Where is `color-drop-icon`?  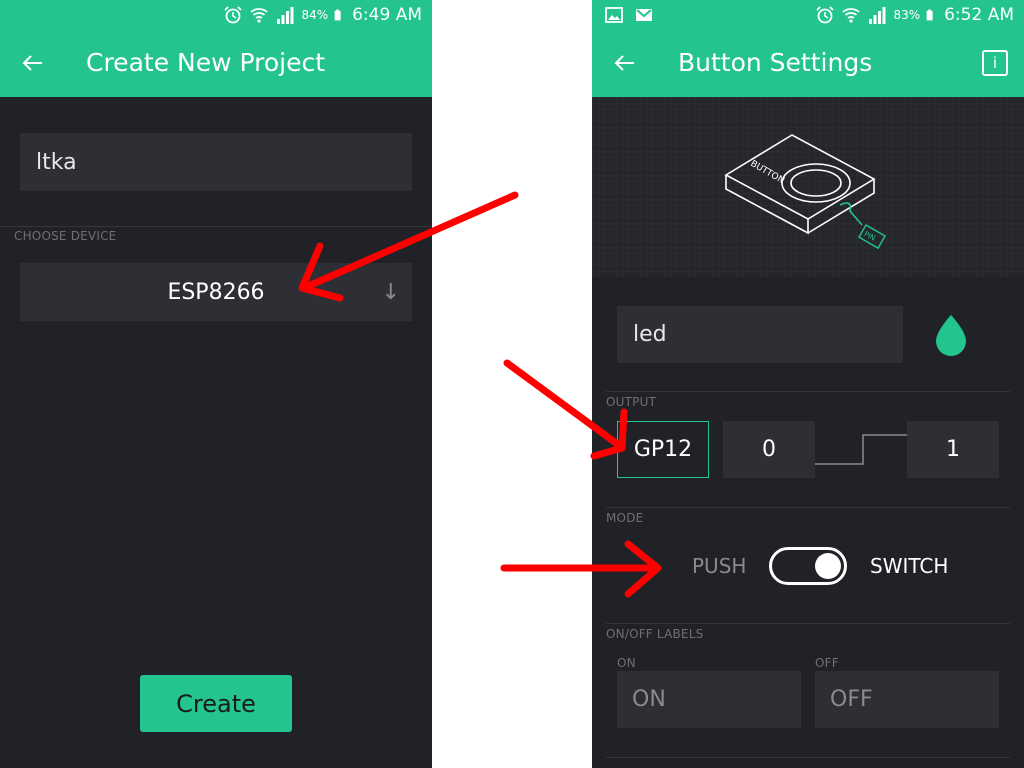 color-drop-icon is located at coordinates (951, 335).